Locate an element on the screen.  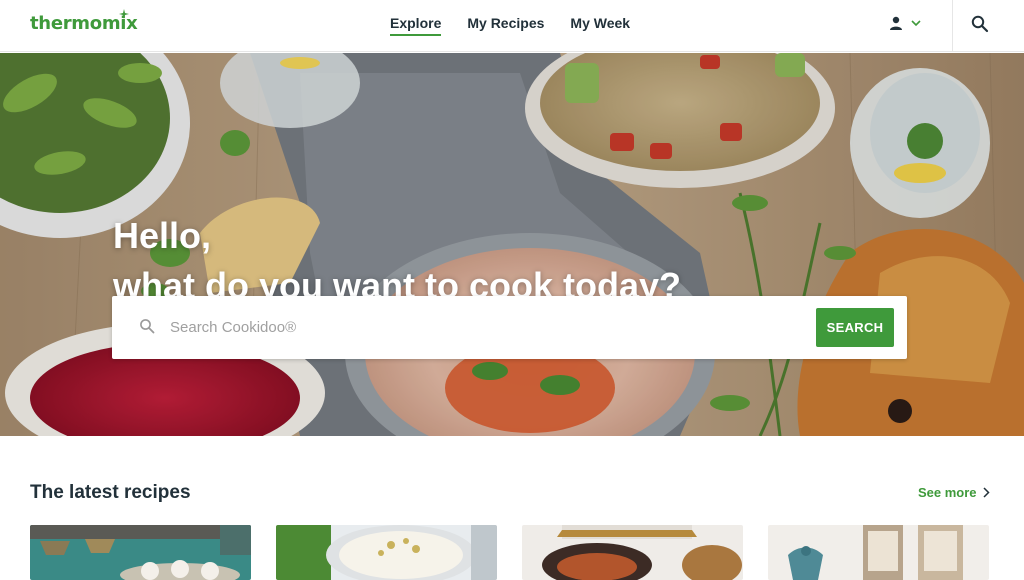
dessert-cups-photo is located at coordinates (140, 552).